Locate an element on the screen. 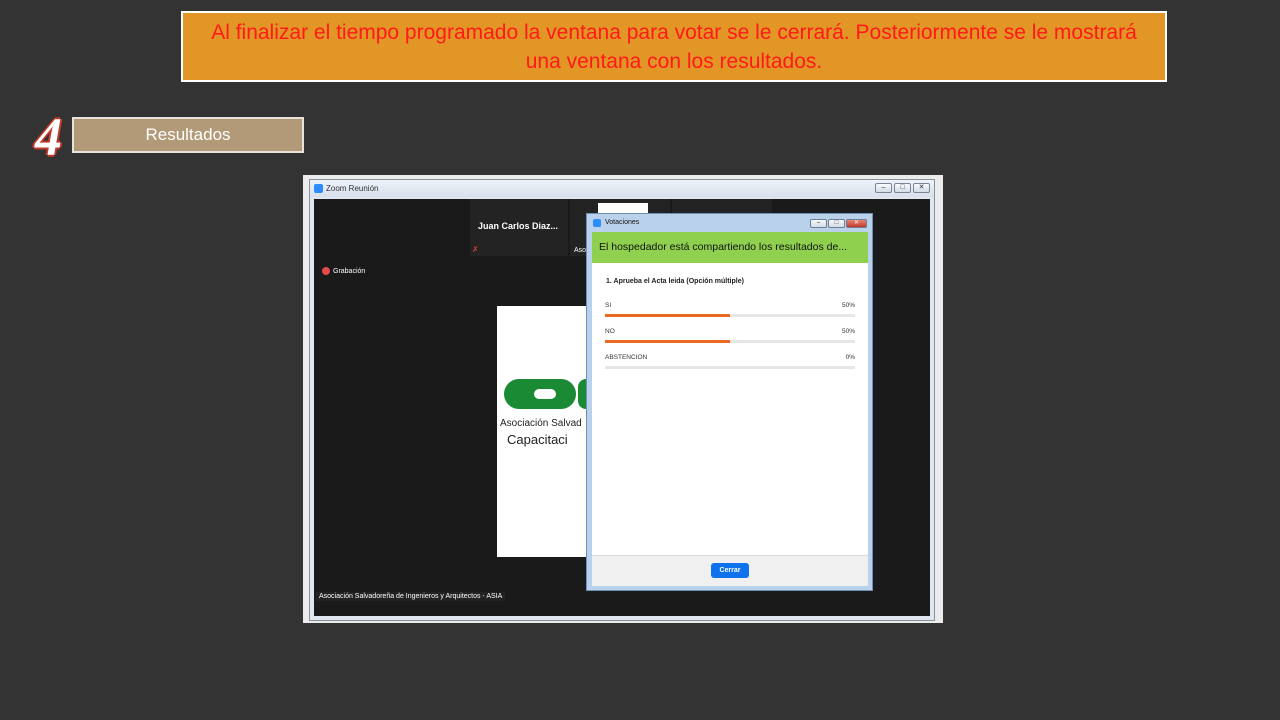 This screenshot has height=720, width=1280. poll-window-controls: – □ ✕ is located at coordinates (838, 223).